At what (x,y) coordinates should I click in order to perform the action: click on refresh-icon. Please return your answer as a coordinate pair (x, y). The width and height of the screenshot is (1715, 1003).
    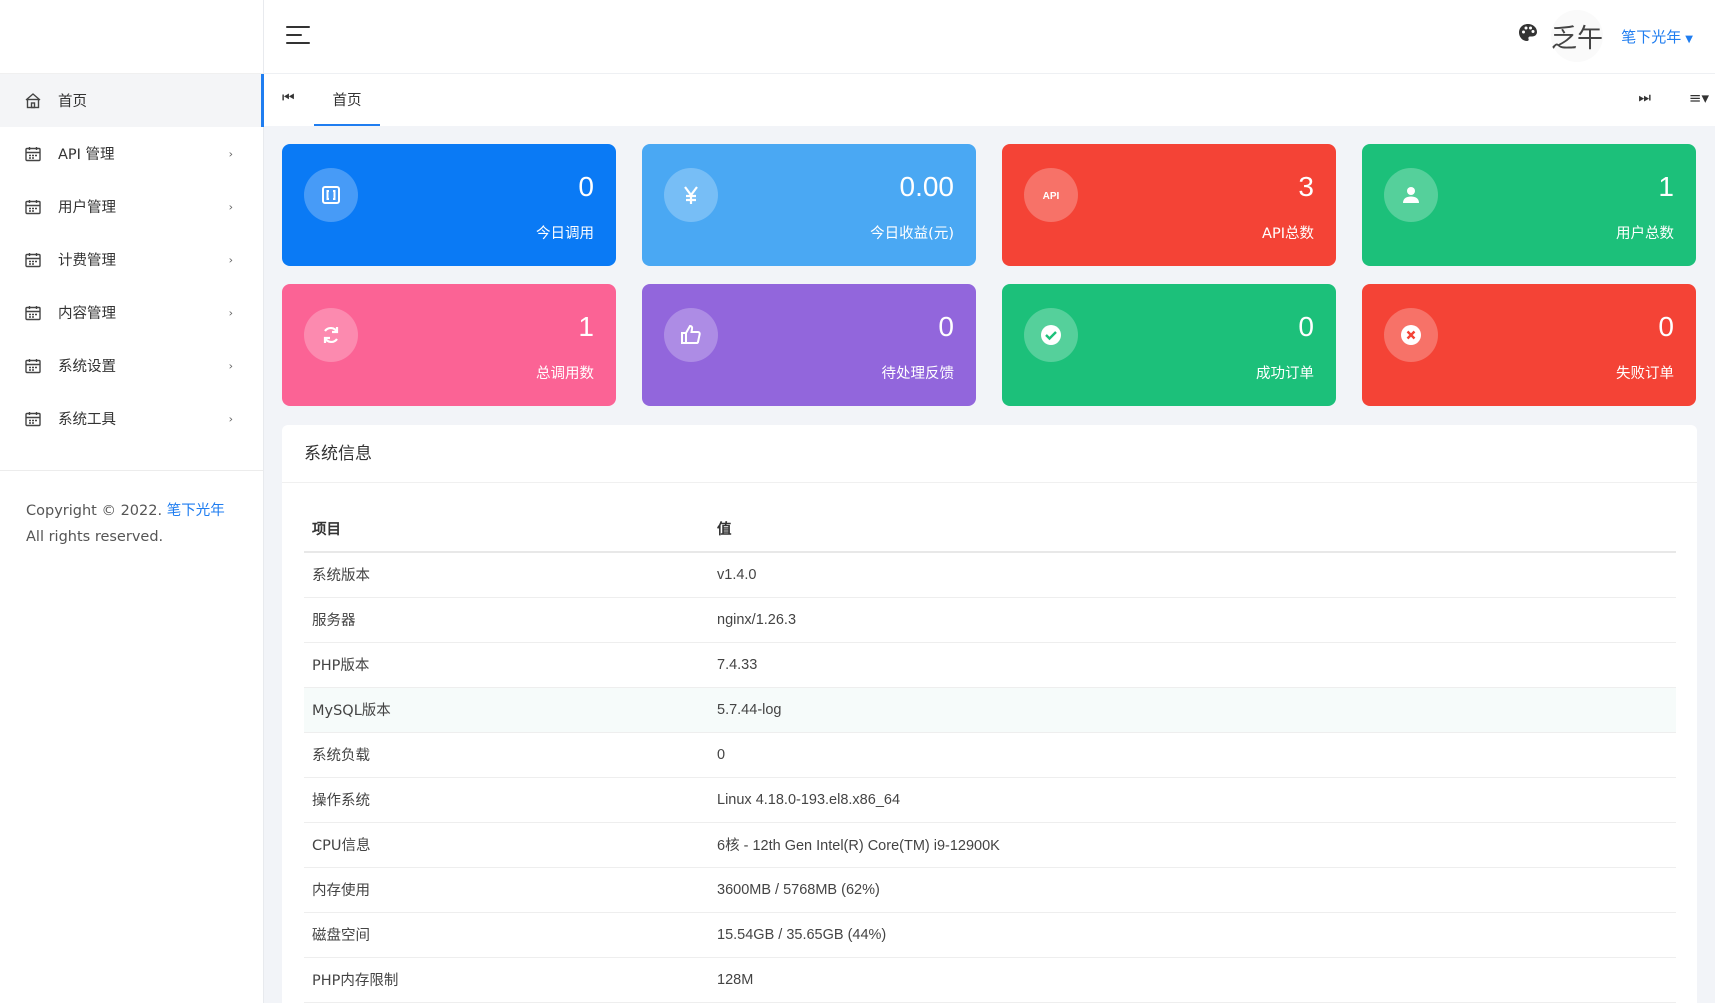
    Looking at the image, I should click on (331, 335).